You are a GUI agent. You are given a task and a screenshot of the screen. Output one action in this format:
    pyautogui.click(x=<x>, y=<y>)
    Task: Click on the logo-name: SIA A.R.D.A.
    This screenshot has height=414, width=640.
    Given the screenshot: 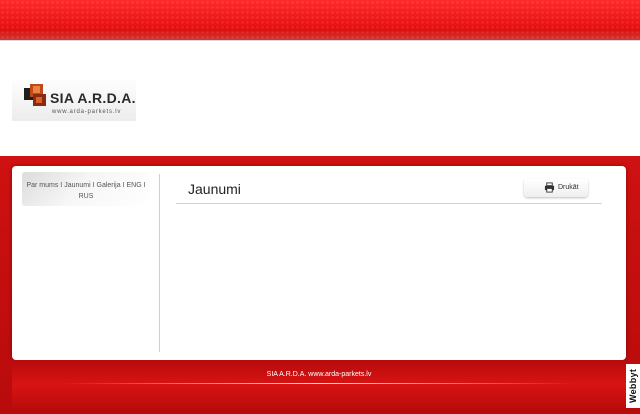 What is the action you would take?
    pyautogui.click(x=93, y=98)
    